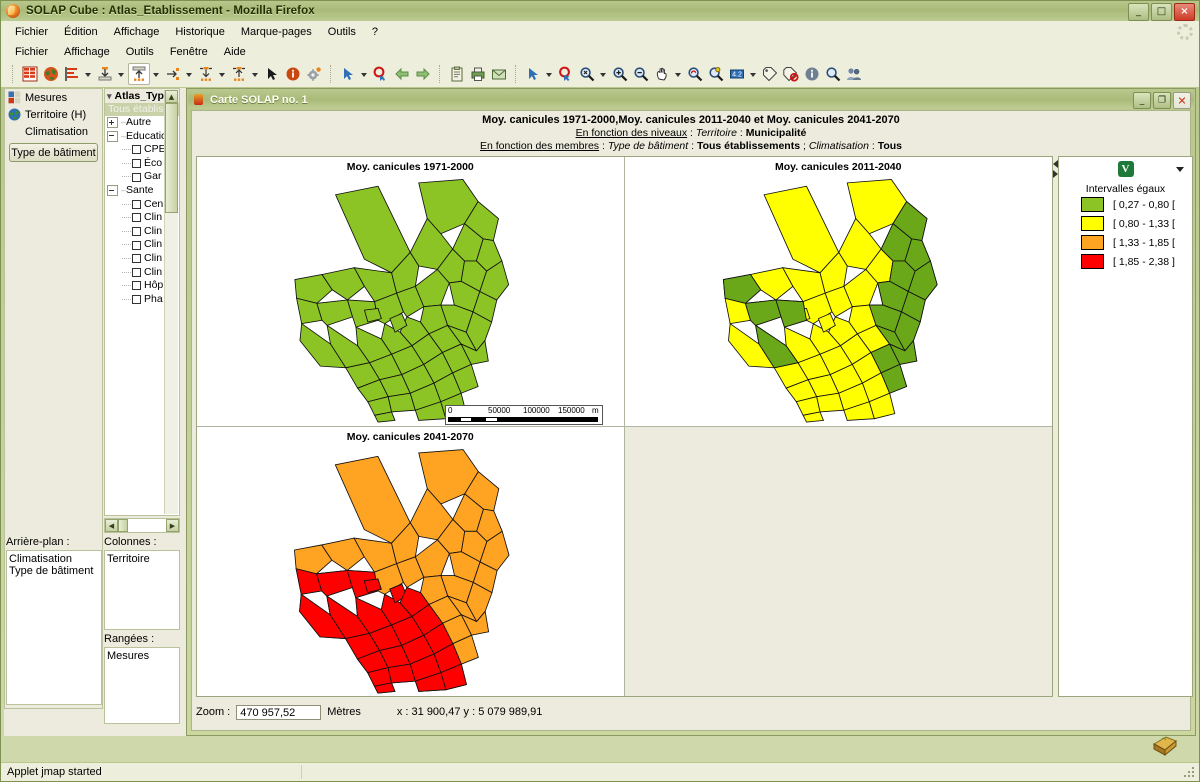 This screenshot has width=1200, height=782. I want to click on dimension-item-mesures: Mesures, so click(53, 97).